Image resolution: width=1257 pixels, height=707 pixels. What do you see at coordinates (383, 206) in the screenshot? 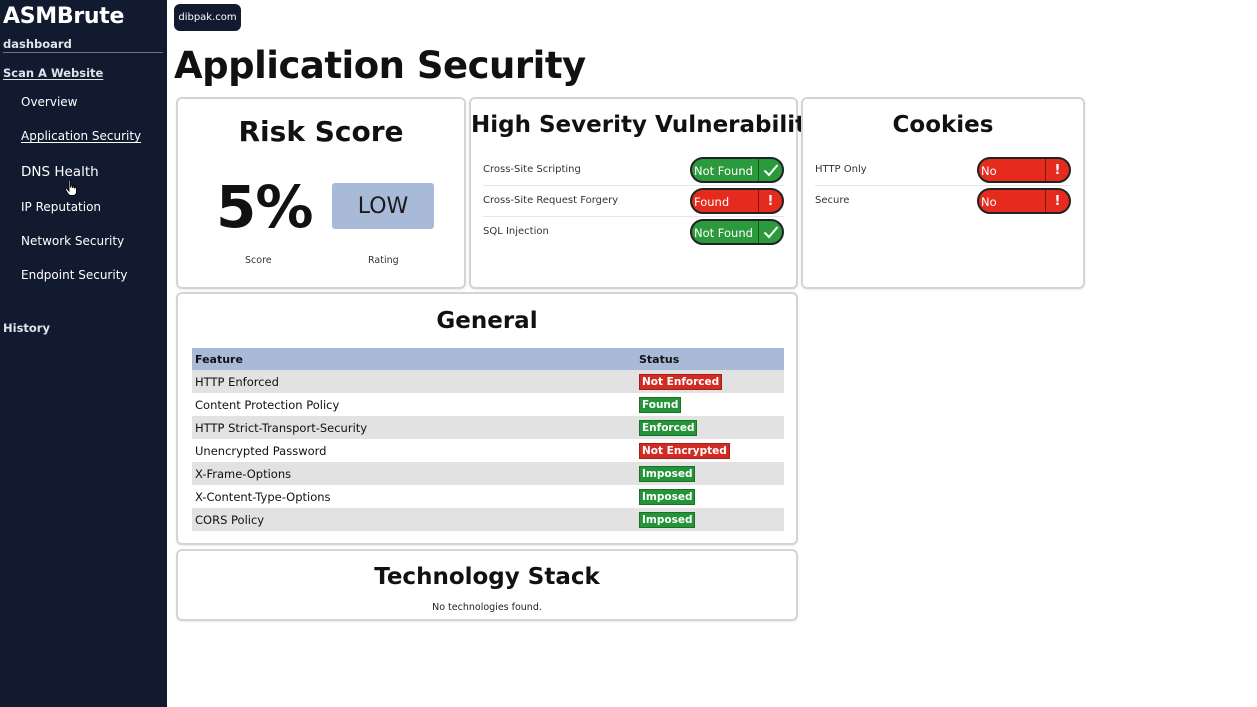
I see `rating-badge: LOW` at bounding box center [383, 206].